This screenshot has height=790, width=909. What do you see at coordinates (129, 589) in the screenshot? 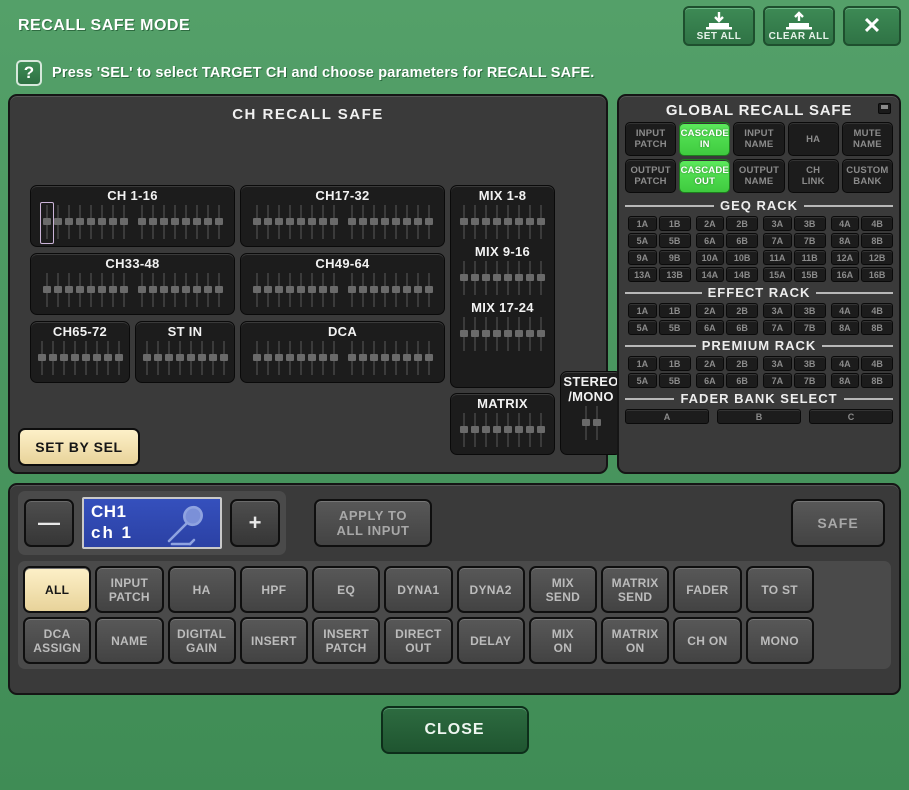
I see `param-input-patch: INPUT PATCH` at bounding box center [129, 589].